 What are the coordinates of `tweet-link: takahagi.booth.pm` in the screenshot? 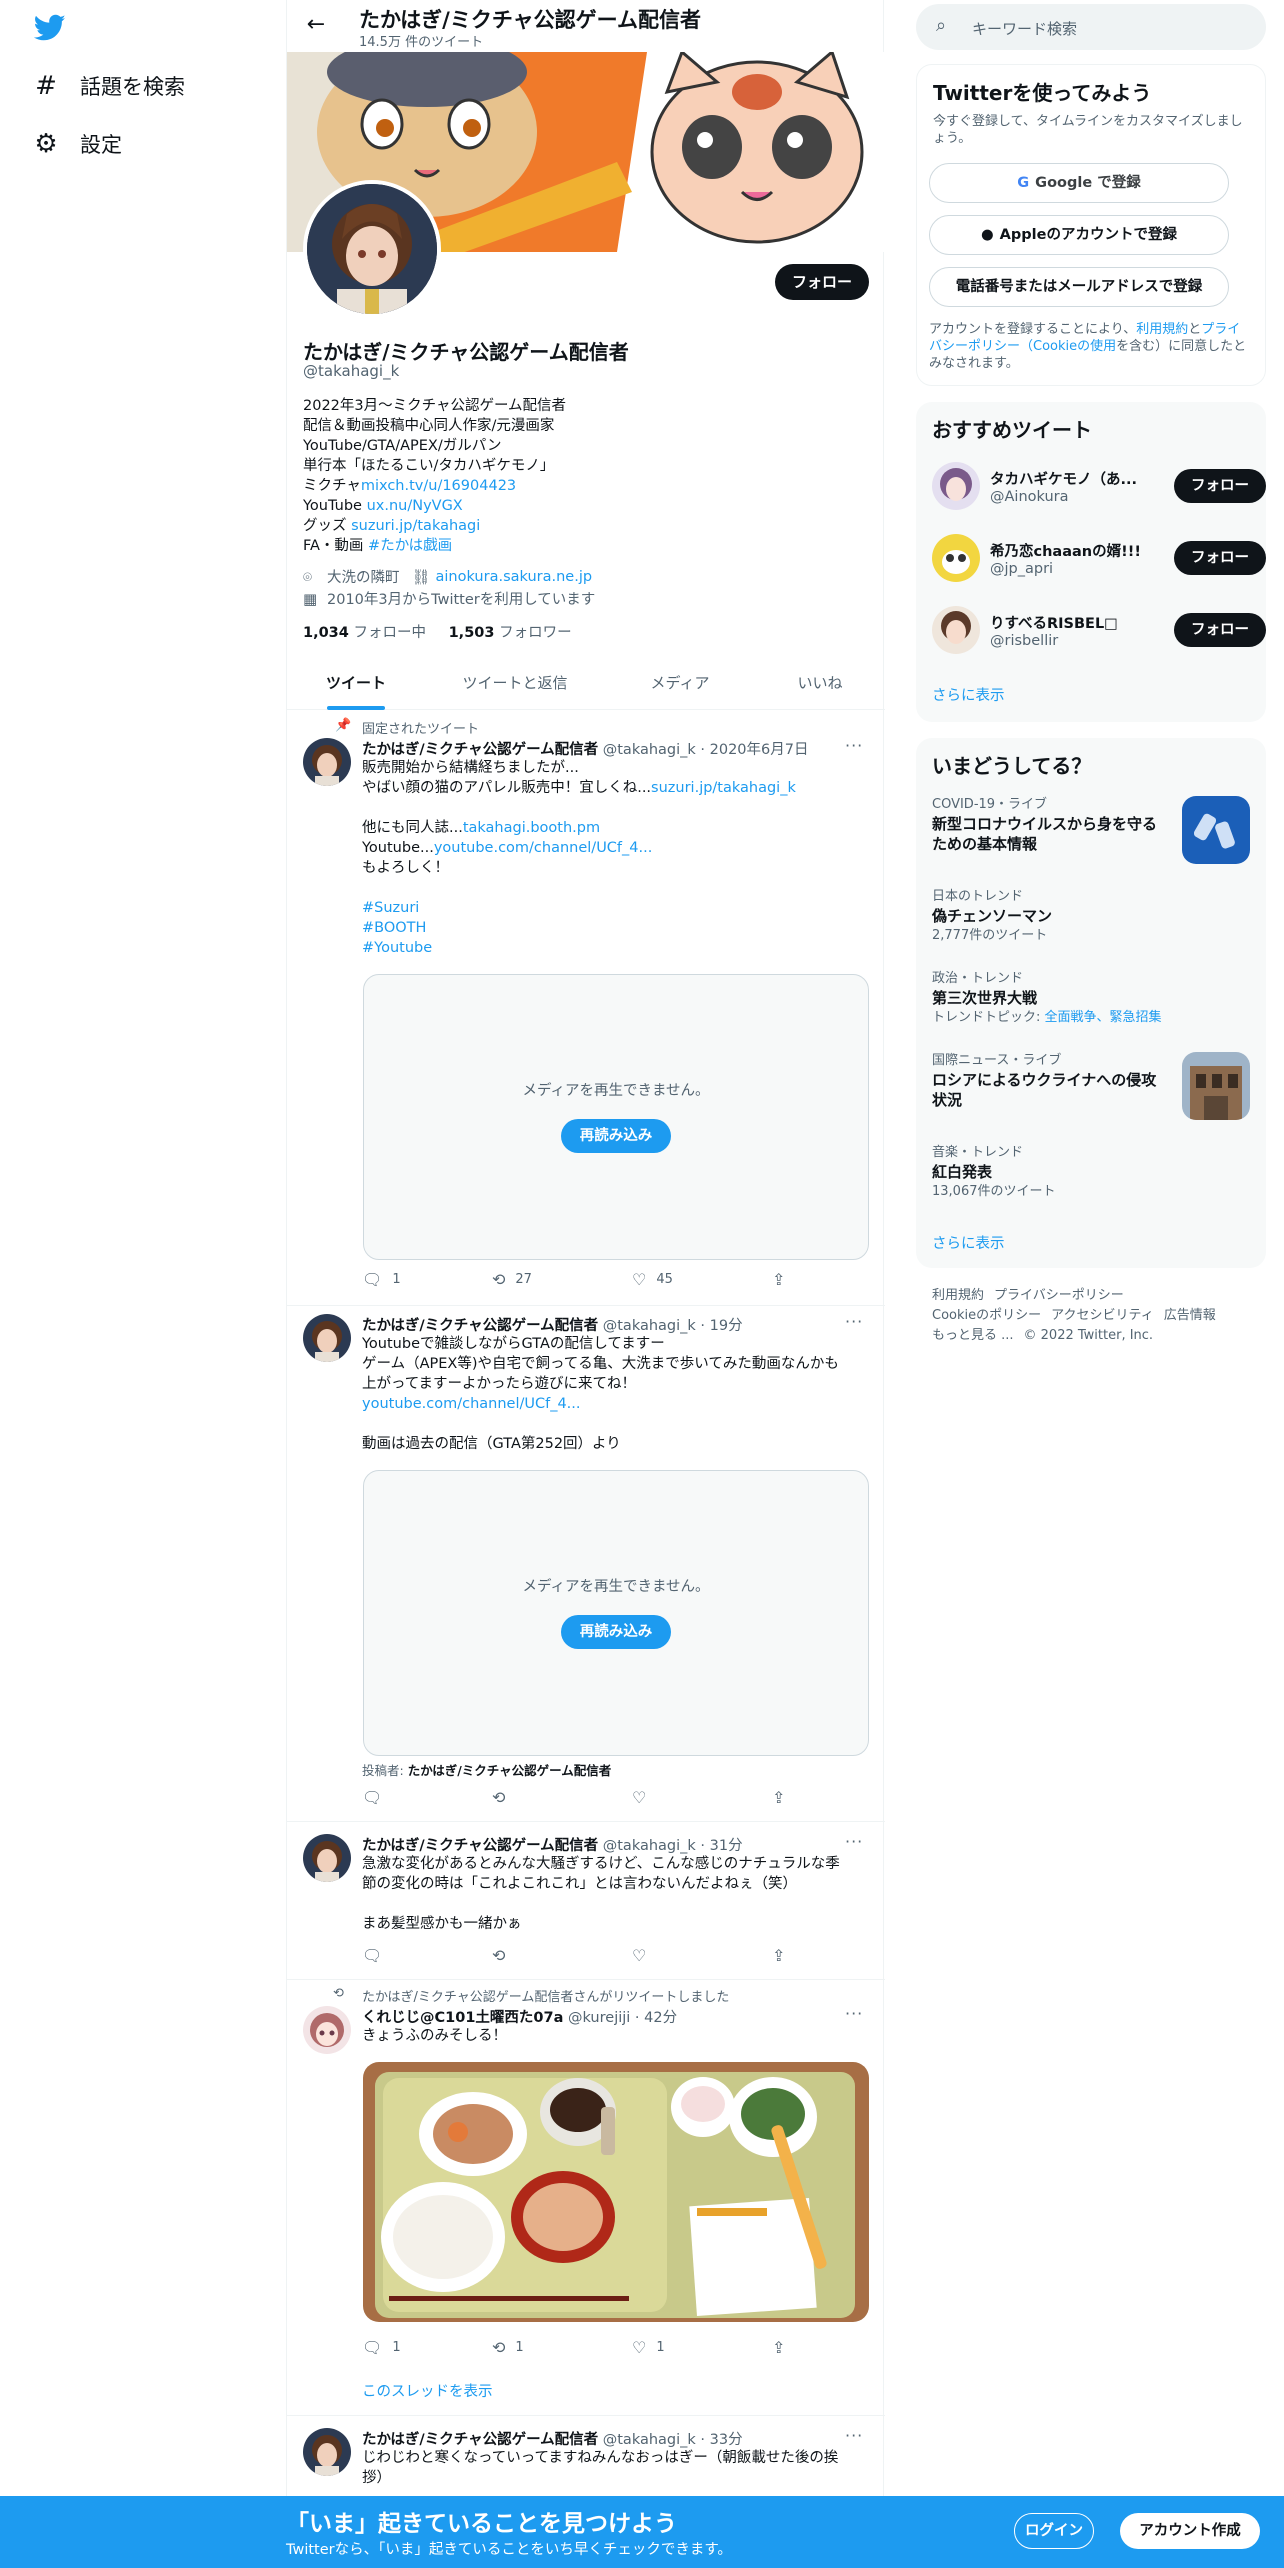 It's located at (531, 828).